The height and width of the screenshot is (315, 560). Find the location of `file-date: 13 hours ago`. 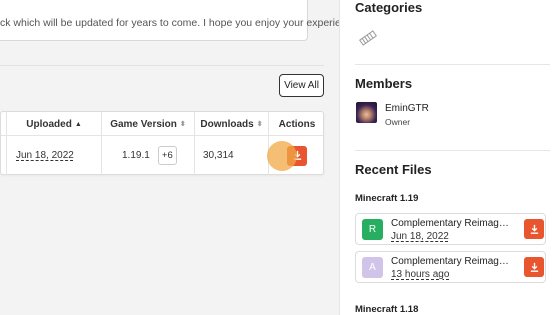

file-date: 13 hours ago is located at coordinates (420, 274).